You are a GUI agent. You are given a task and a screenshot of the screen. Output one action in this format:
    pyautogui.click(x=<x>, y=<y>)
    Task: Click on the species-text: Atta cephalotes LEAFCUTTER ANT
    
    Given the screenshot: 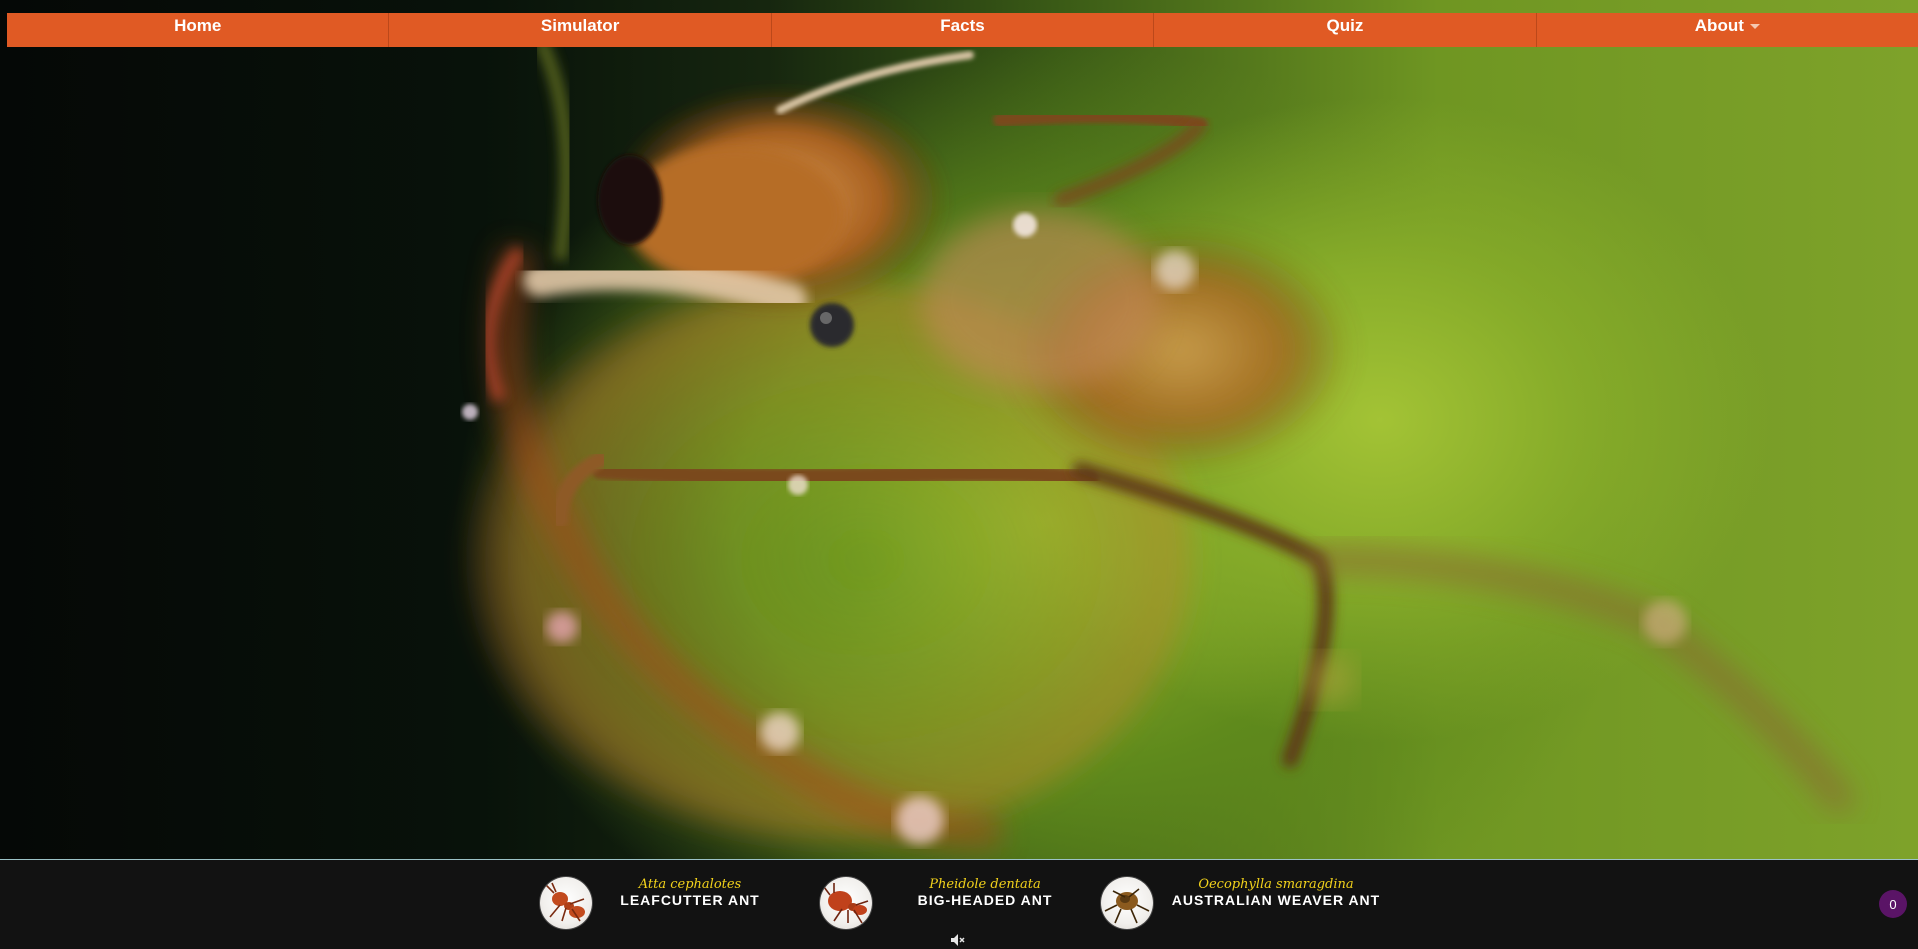 What is the action you would take?
    pyautogui.click(x=690, y=893)
    